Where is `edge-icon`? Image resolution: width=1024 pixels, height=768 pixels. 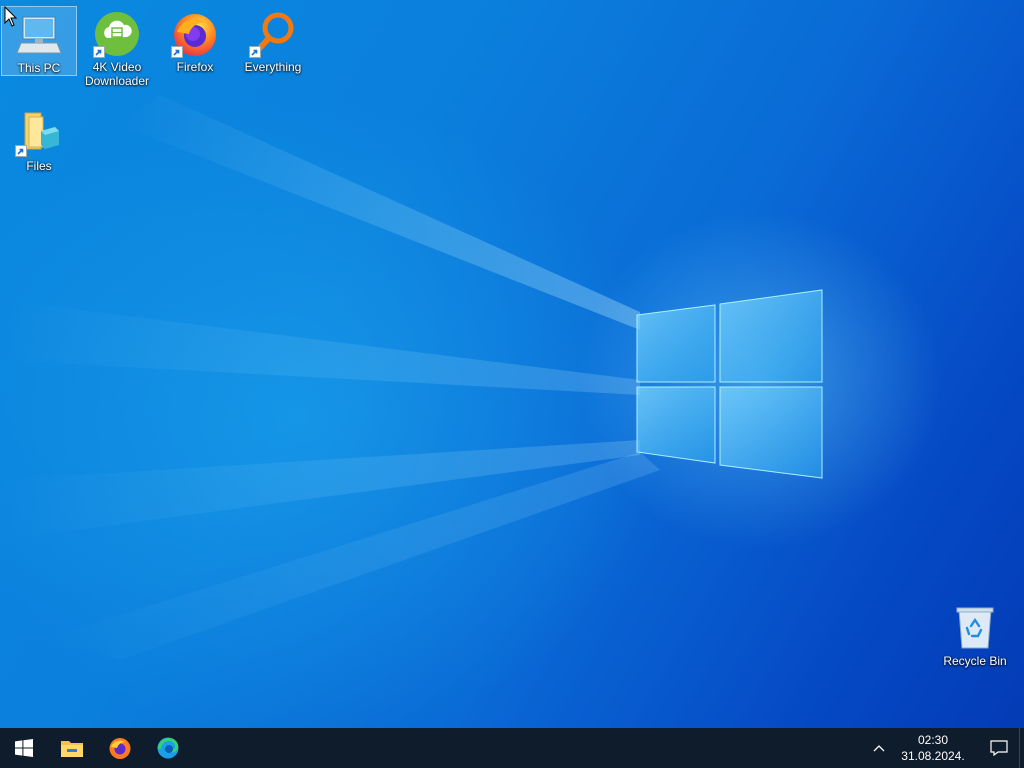
edge-icon is located at coordinates (168, 748).